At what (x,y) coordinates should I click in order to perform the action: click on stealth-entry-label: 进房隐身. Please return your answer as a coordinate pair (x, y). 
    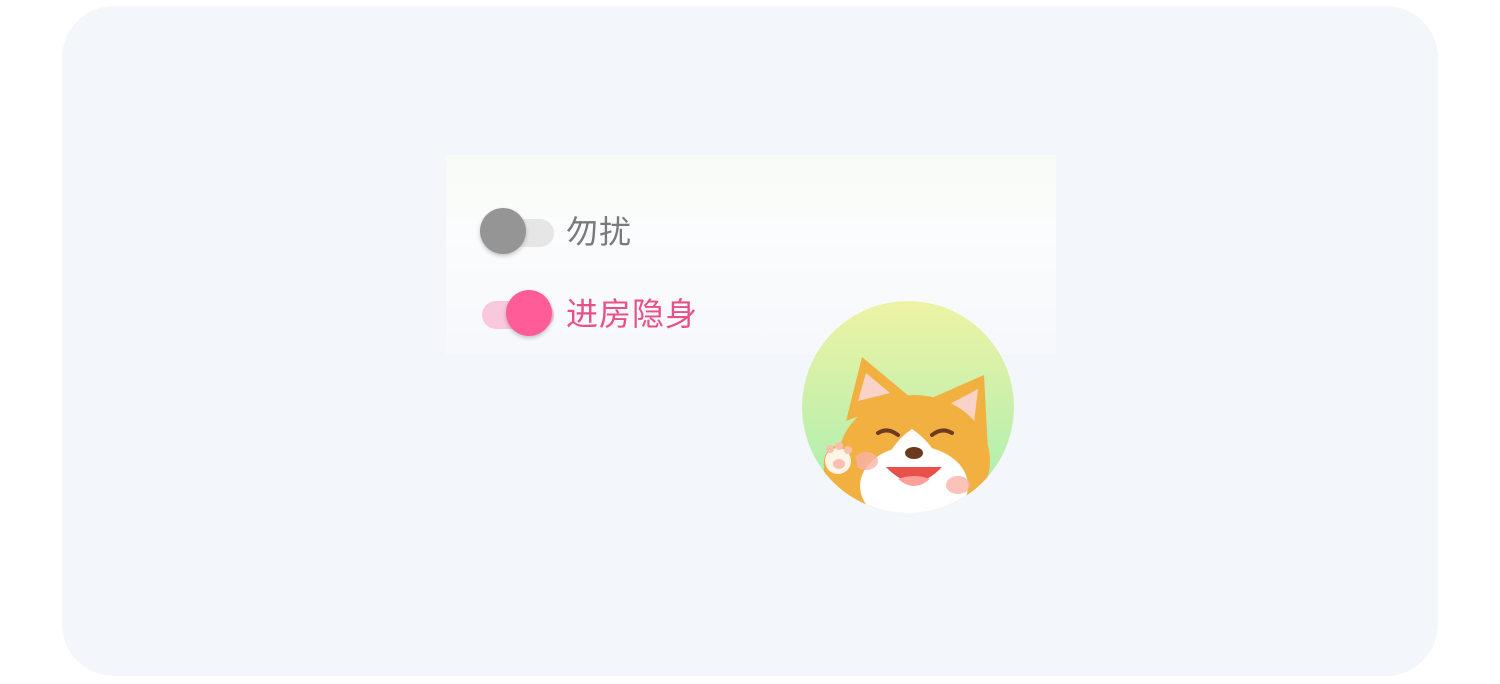
    Looking at the image, I should click on (632, 314).